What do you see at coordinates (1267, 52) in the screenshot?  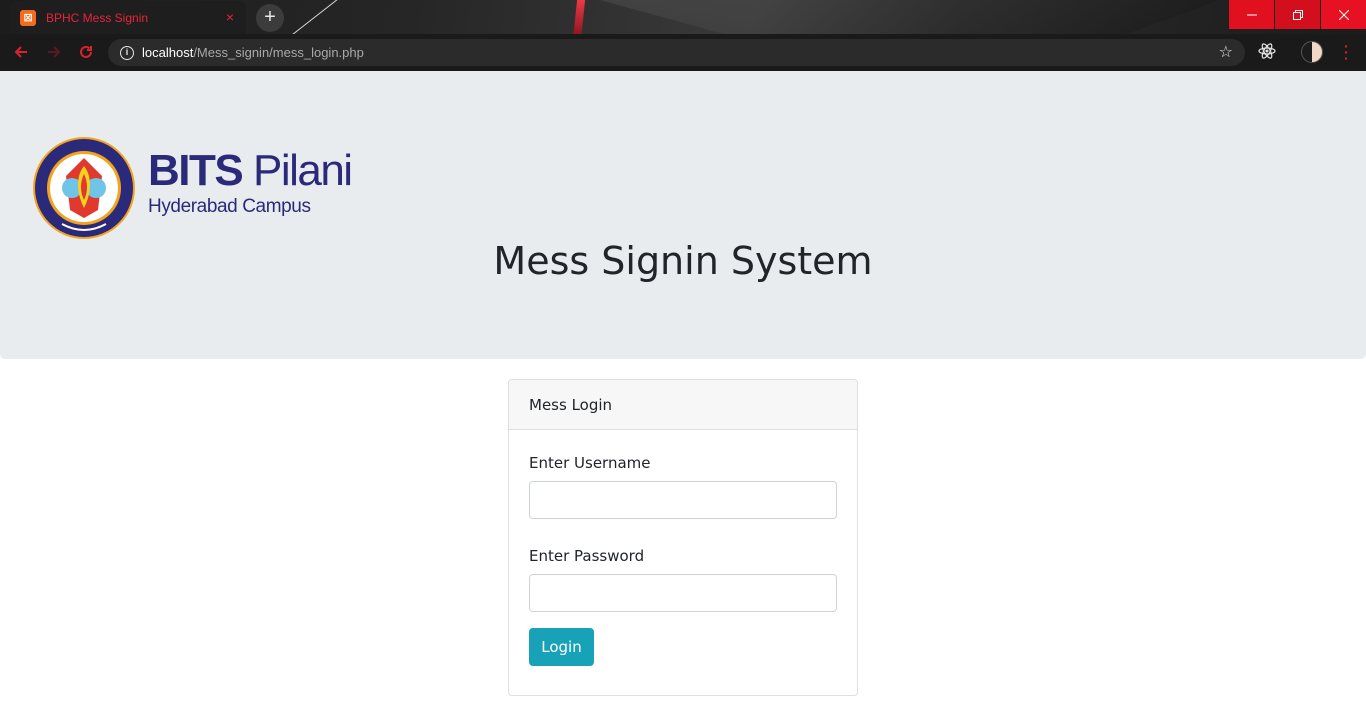 I see `react-extension-icon` at bounding box center [1267, 52].